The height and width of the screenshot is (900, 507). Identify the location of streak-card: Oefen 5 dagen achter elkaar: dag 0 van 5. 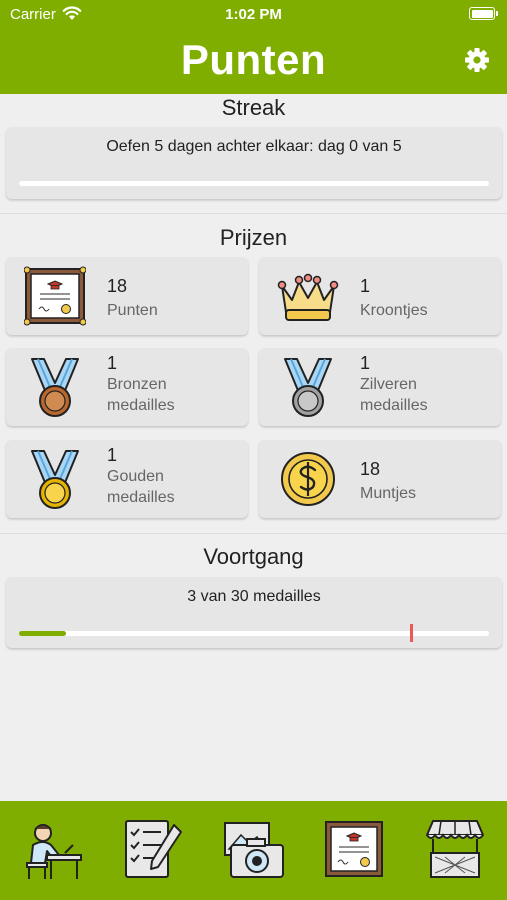
(254, 163).